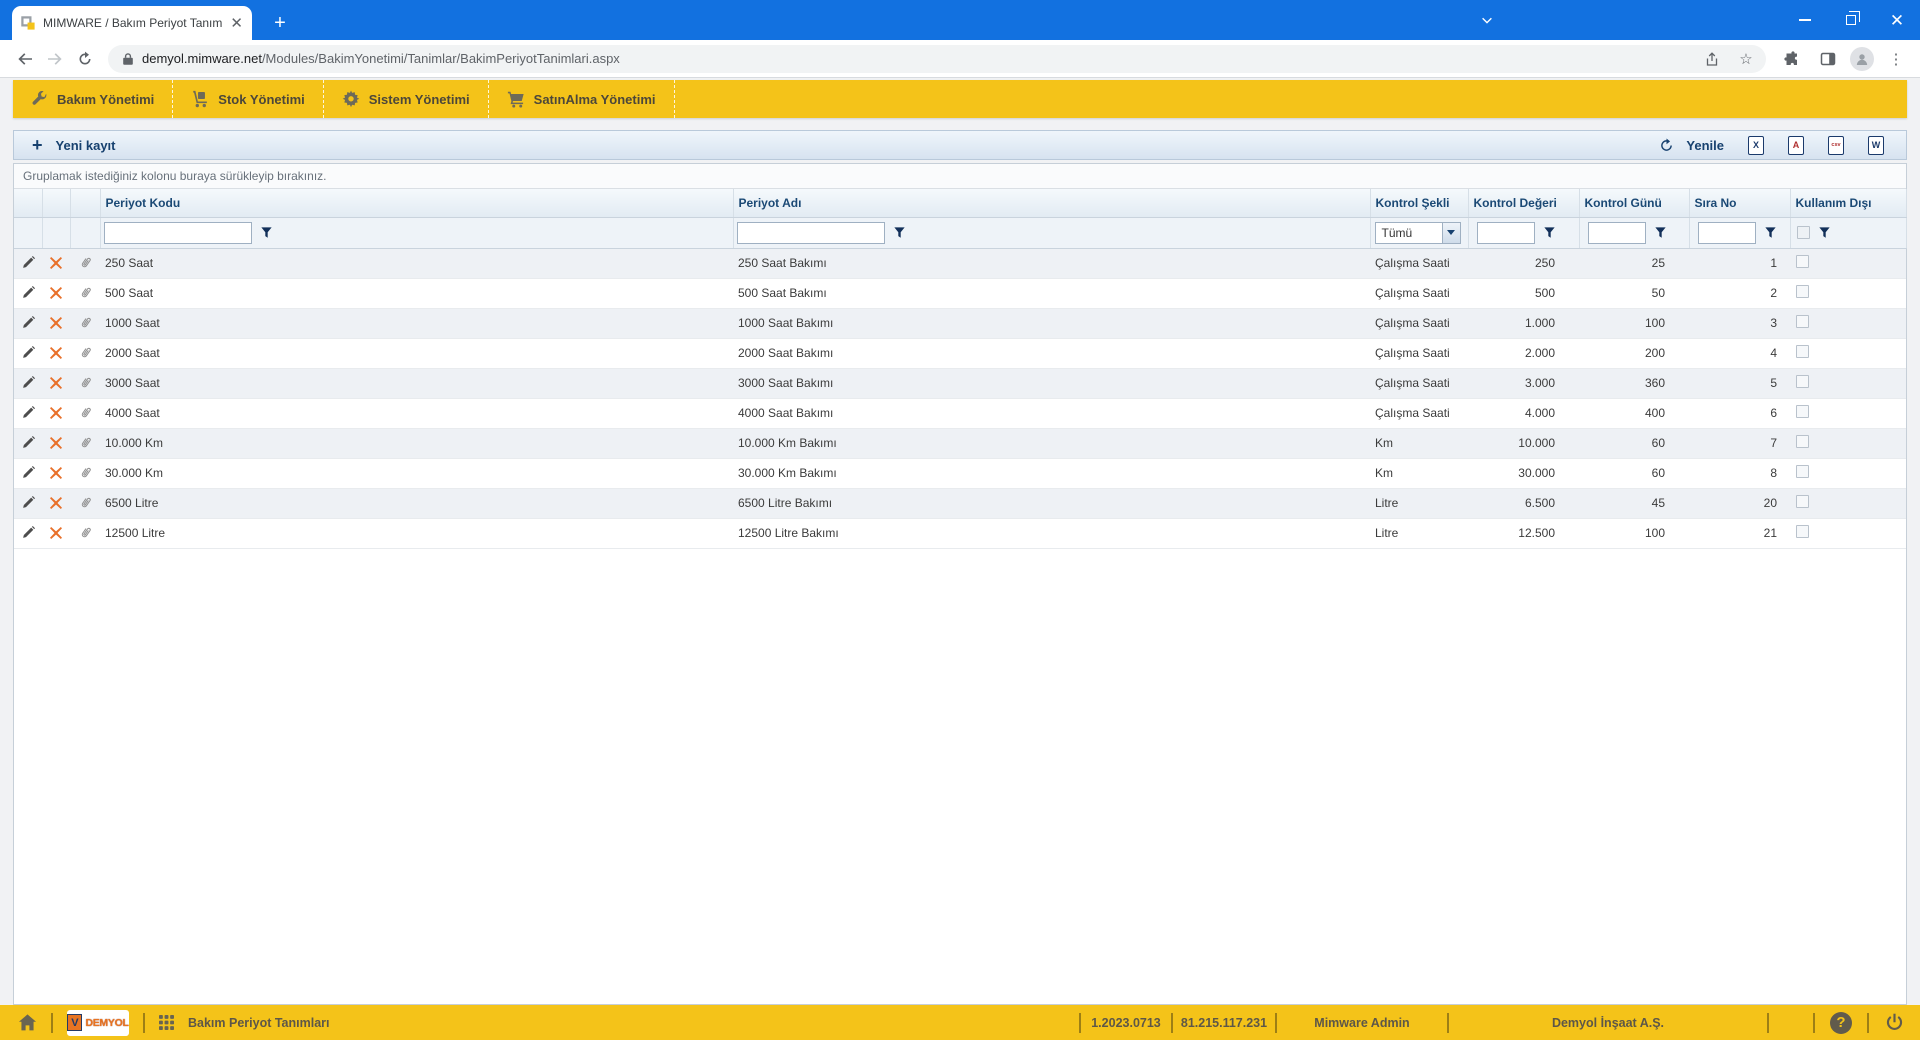 Image resolution: width=1920 pixels, height=1040 pixels. What do you see at coordinates (1792, 59) in the screenshot?
I see `extensions-puzzle-icon` at bounding box center [1792, 59].